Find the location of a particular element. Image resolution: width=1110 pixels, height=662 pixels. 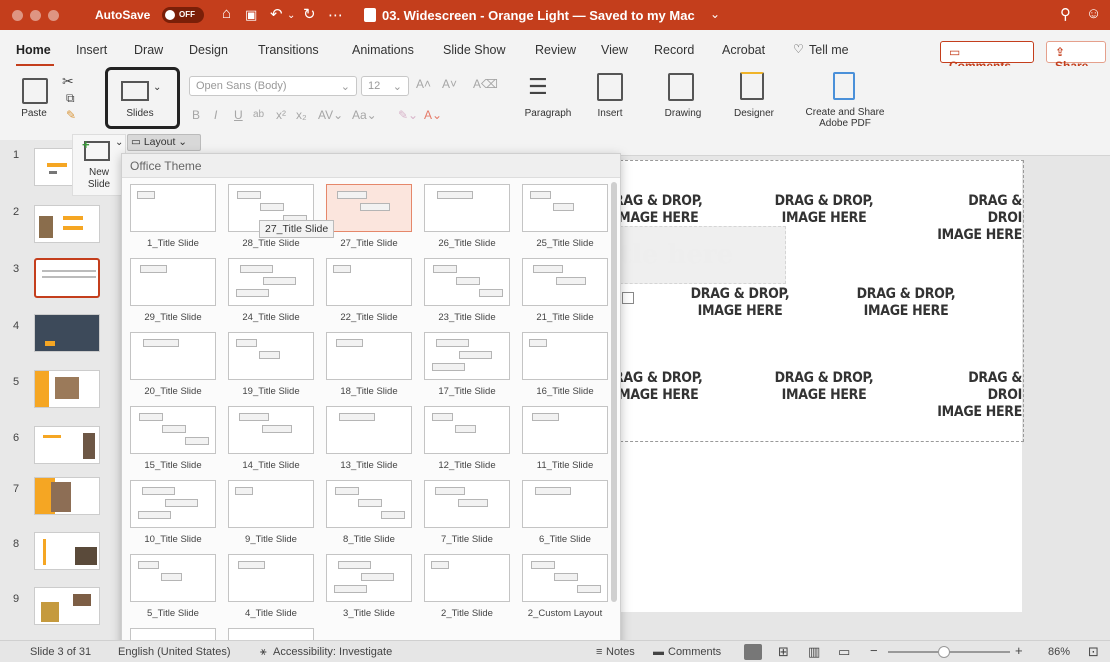

tab-view: View is located at coordinates (614, 50).